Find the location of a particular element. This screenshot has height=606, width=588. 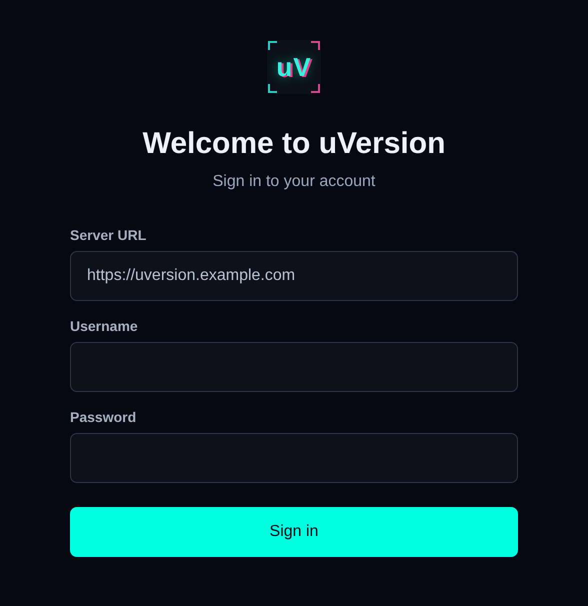

input-field: https://uversion.example.com is located at coordinates (294, 276).